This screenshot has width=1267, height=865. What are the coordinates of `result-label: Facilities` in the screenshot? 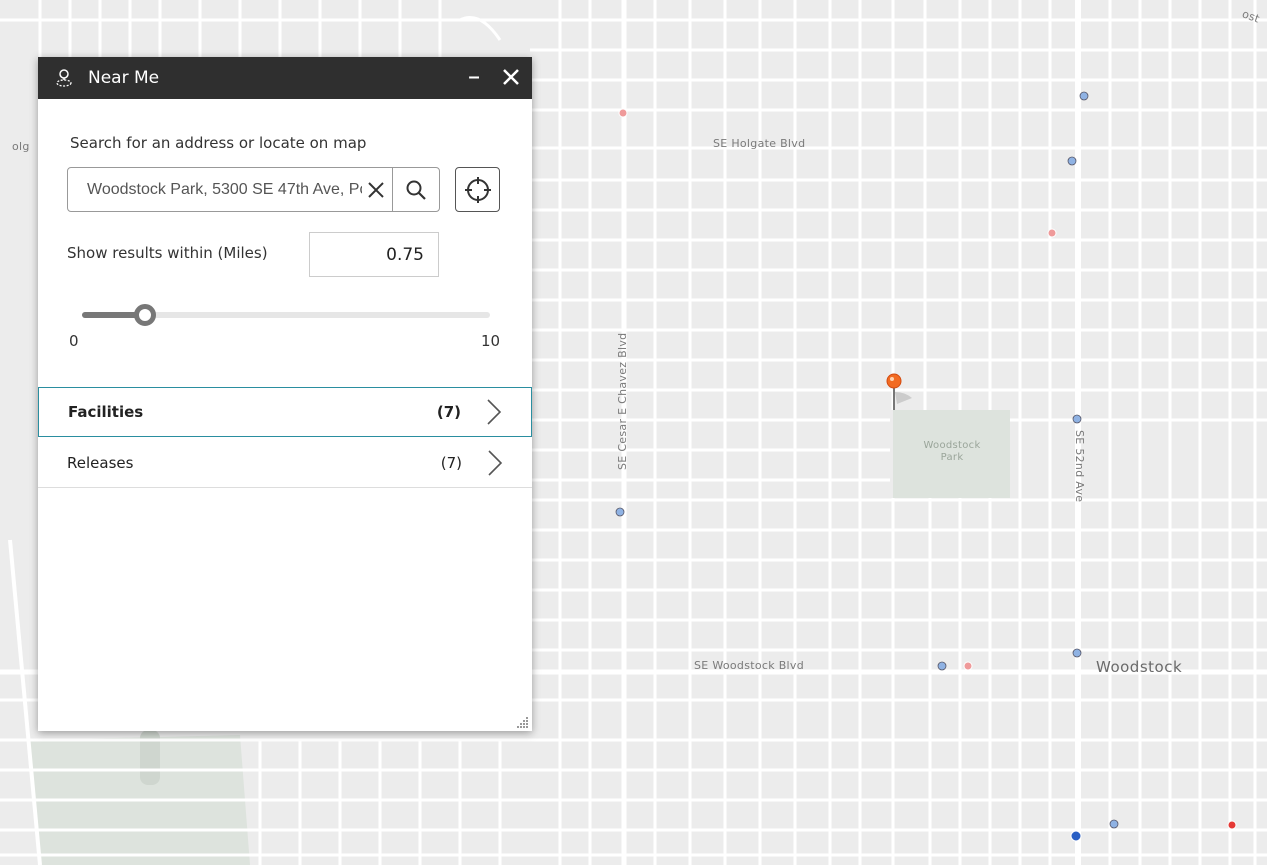 It's located at (106, 412).